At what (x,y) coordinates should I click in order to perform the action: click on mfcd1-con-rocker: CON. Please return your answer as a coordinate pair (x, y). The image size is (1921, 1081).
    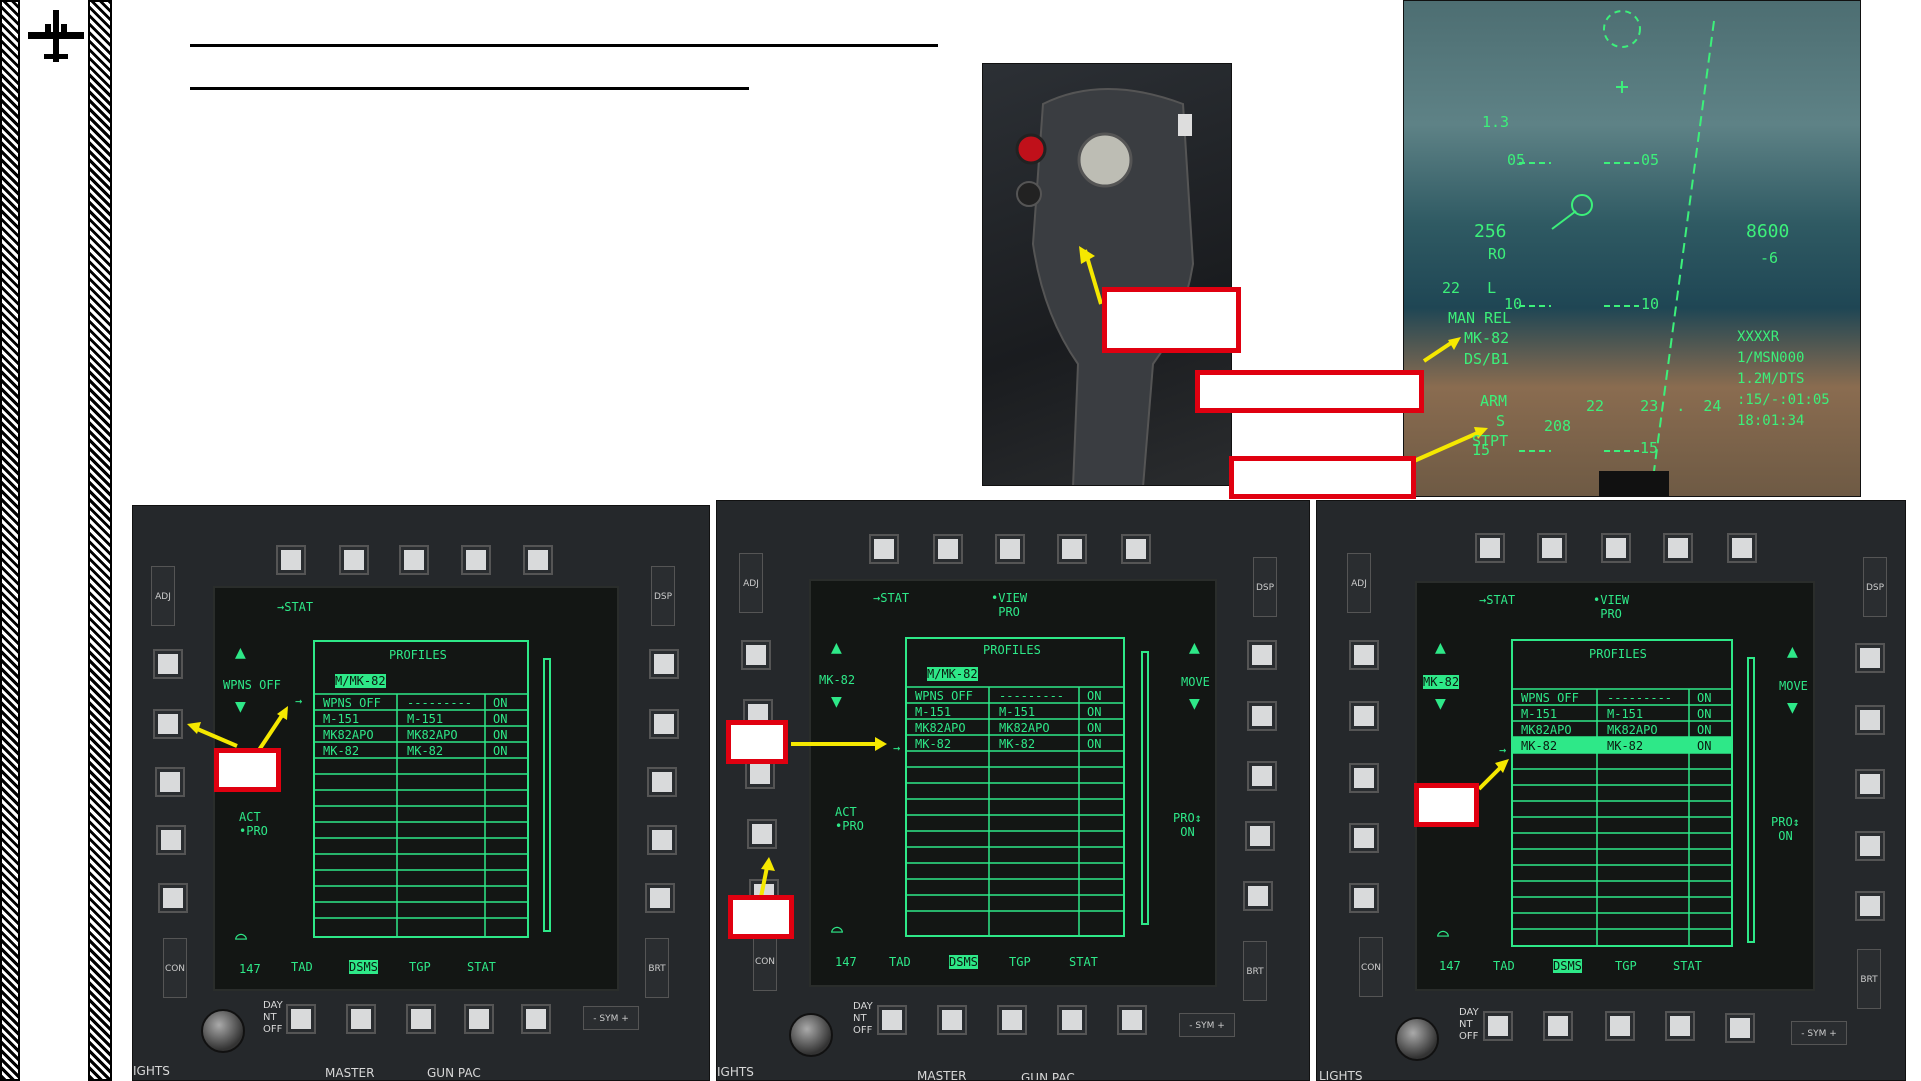
    Looking at the image, I should click on (175, 968).